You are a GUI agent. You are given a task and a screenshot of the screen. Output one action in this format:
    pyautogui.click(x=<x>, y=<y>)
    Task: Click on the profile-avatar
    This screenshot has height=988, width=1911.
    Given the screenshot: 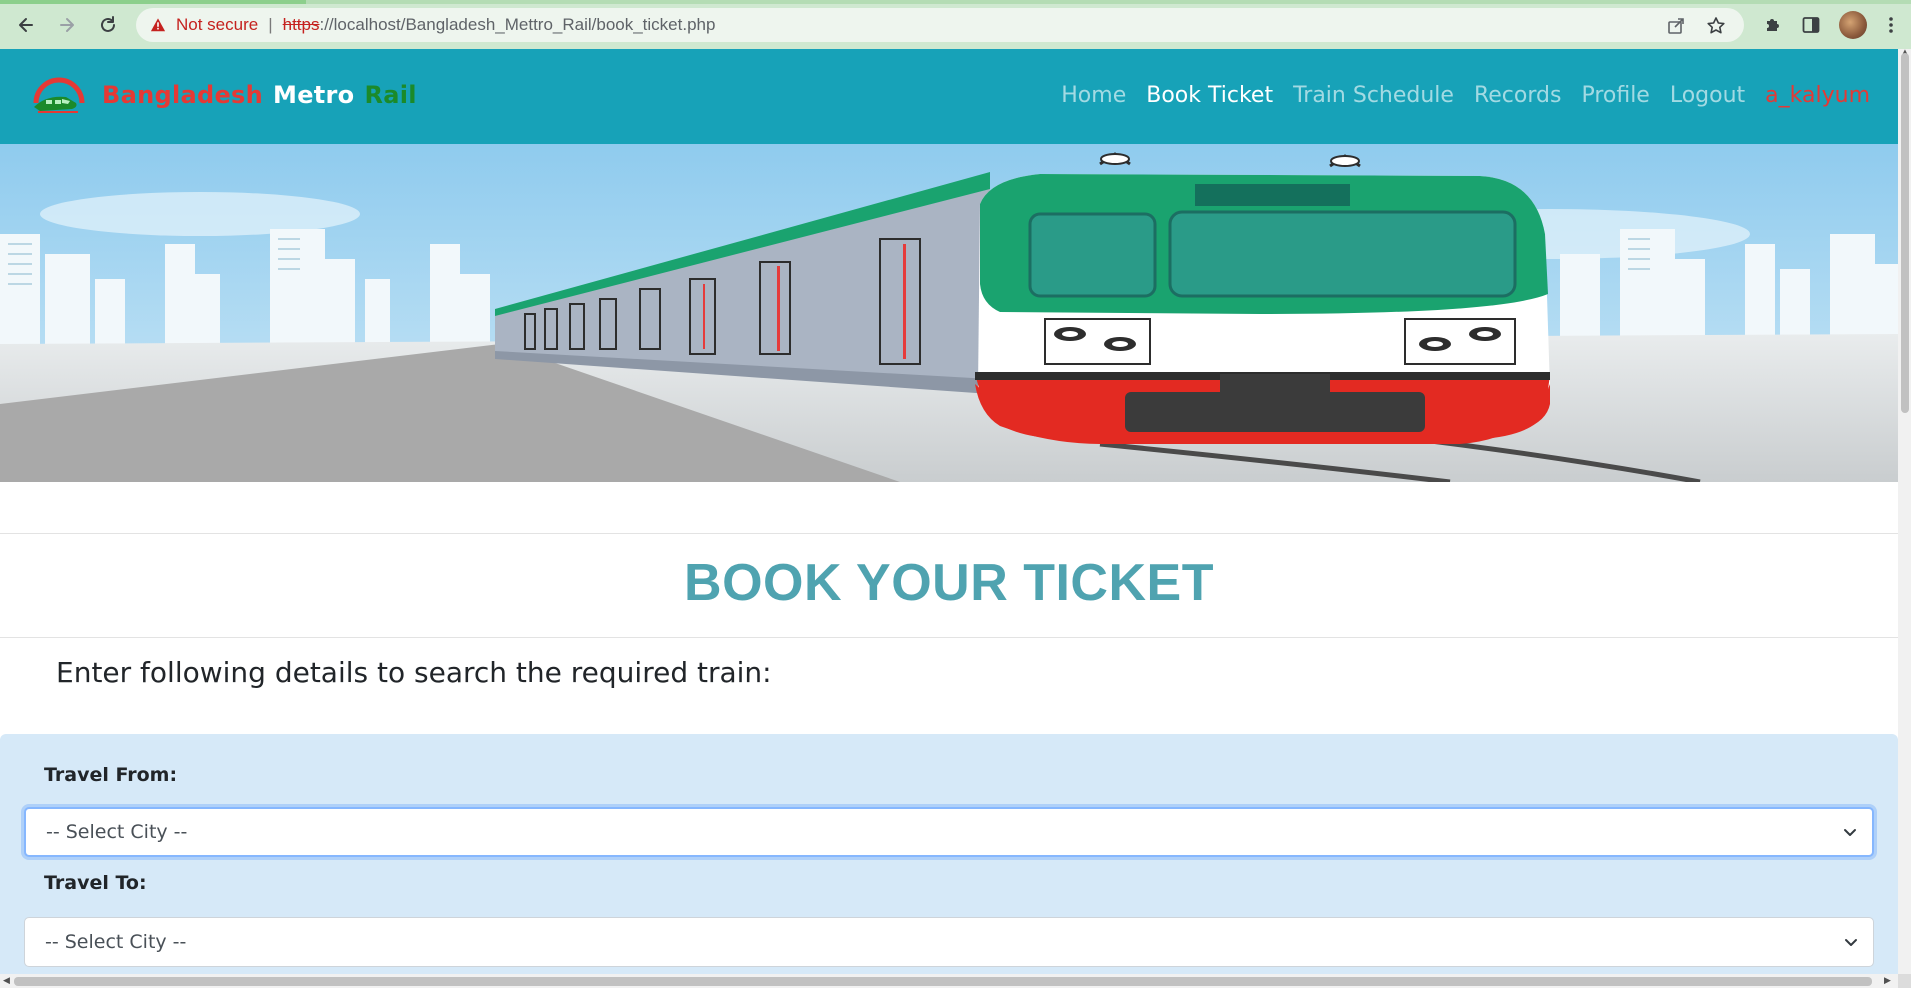 What is the action you would take?
    pyautogui.click(x=1853, y=25)
    